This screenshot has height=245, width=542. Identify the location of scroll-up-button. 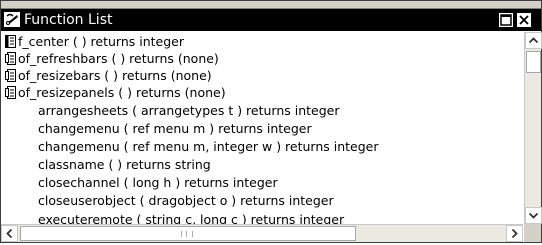
(533, 40).